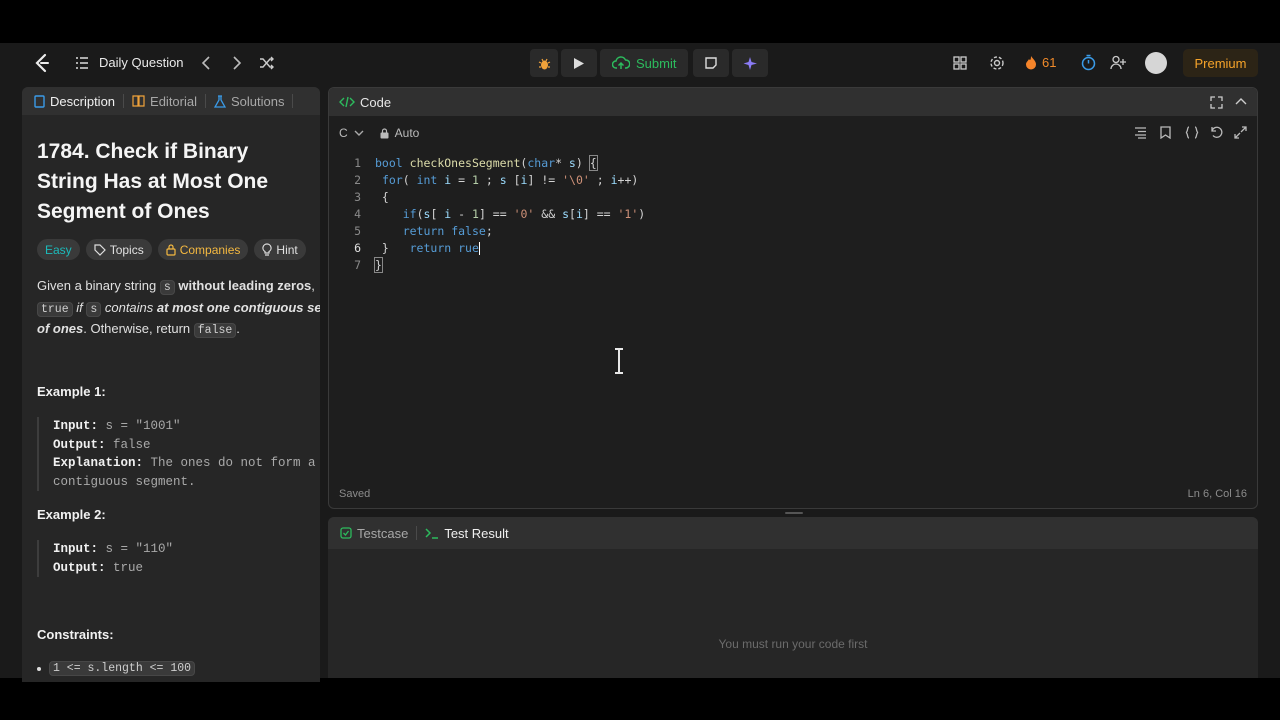 The image size is (1280, 720). Describe the element at coordinates (486, 163) in the screenshot. I see `code-line: bool checkOnesSegment(char* s) {` at that location.